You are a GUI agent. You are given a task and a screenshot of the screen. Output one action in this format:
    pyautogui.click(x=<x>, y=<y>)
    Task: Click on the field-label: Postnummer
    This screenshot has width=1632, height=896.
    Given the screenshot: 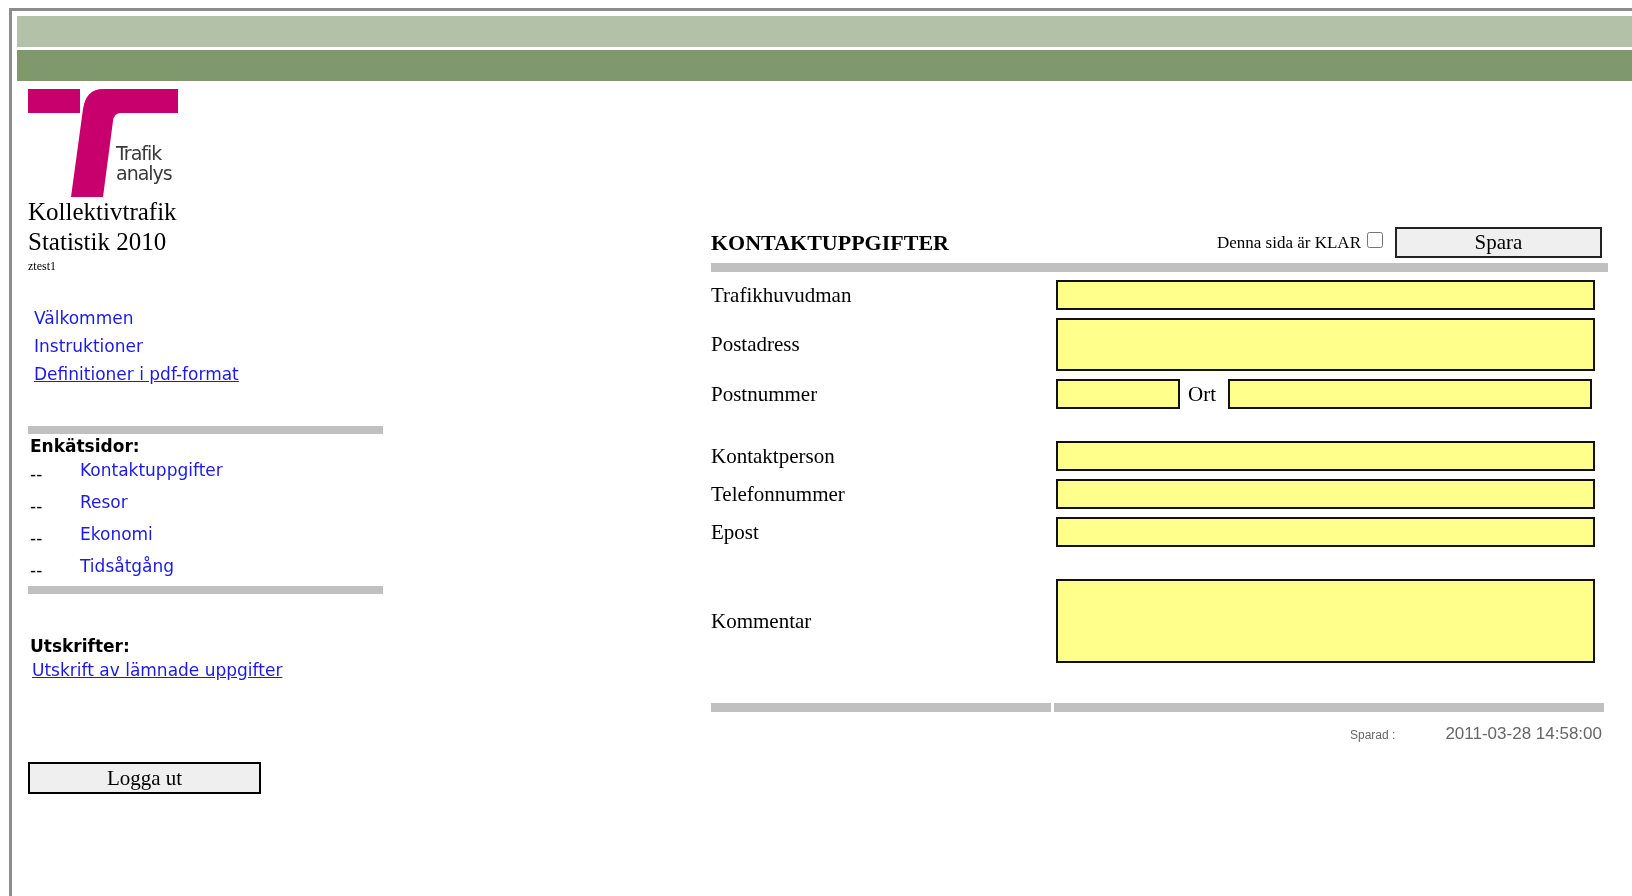 What is the action you would take?
    pyautogui.click(x=765, y=394)
    